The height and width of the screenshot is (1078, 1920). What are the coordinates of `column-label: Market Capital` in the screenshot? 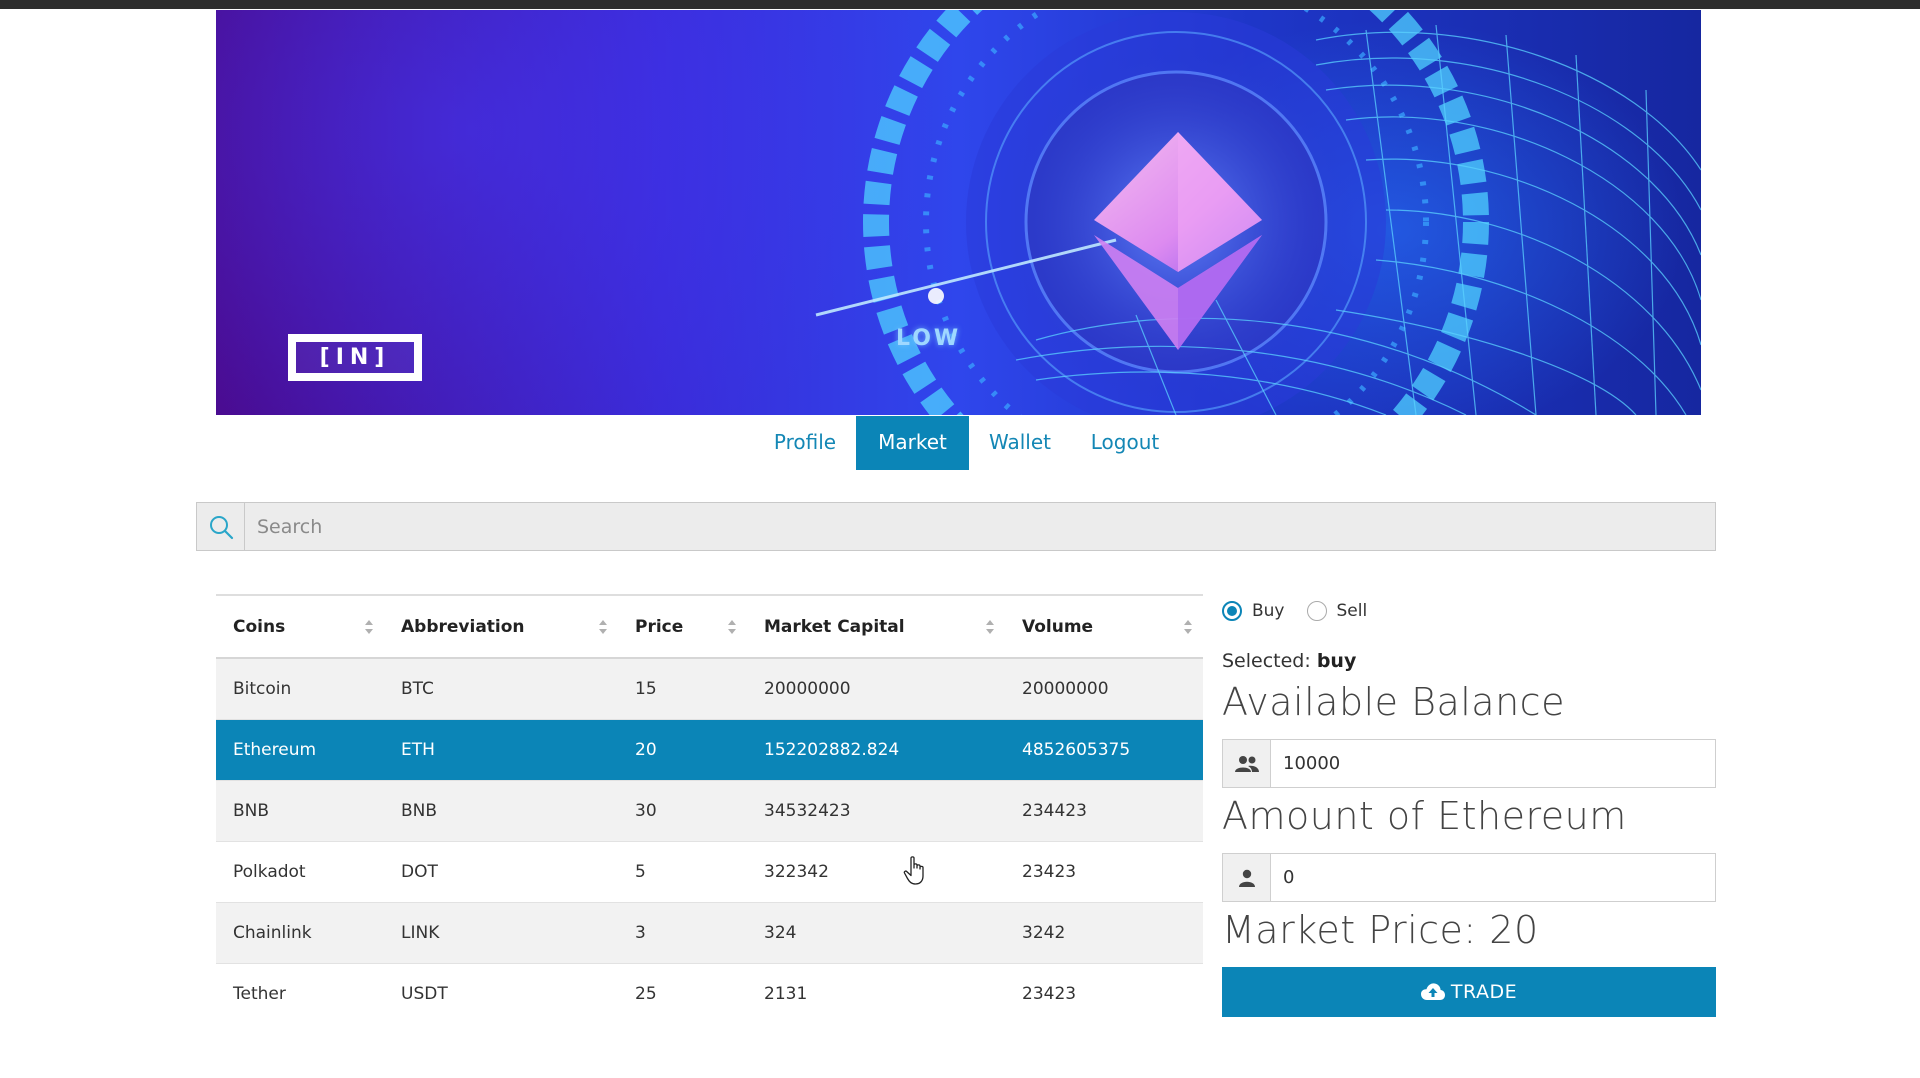 It's located at (834, 626).